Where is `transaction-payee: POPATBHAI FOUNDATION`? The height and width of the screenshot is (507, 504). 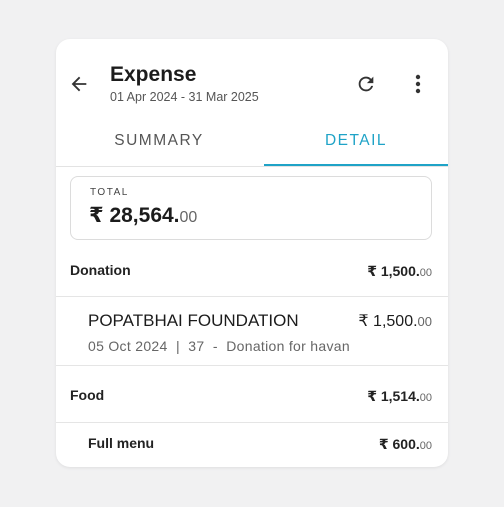 transaction-payee: POPATBHAI FOUNDATION is located at coordinates (193, 320).